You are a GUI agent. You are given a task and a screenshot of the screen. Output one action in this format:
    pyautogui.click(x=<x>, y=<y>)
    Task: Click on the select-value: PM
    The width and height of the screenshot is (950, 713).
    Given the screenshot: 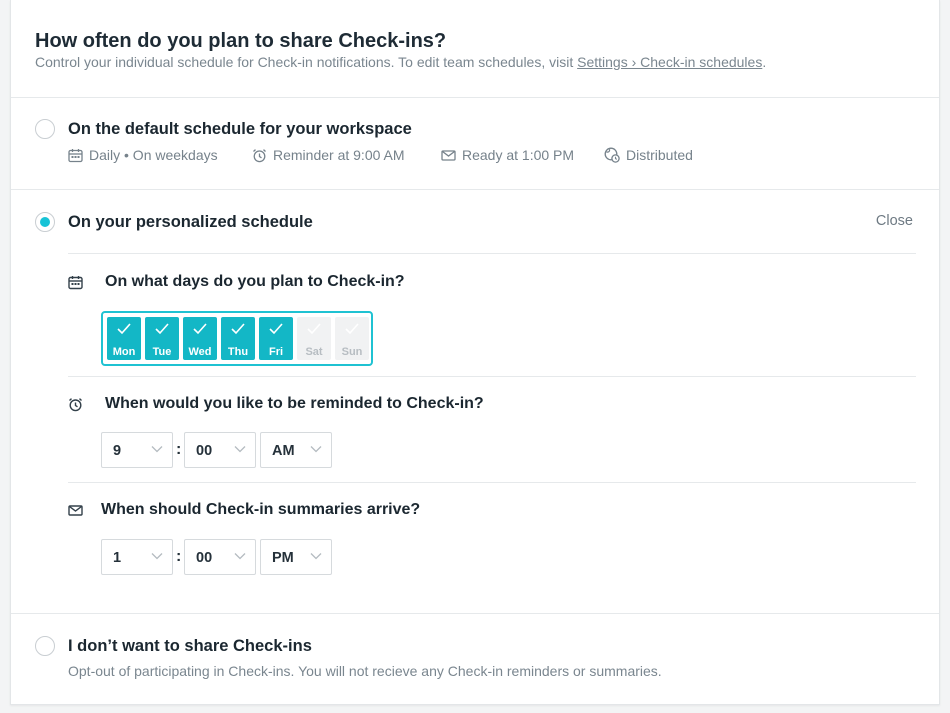 What is the action you would take?
    pyautogui.click(x=283, y=558)
    